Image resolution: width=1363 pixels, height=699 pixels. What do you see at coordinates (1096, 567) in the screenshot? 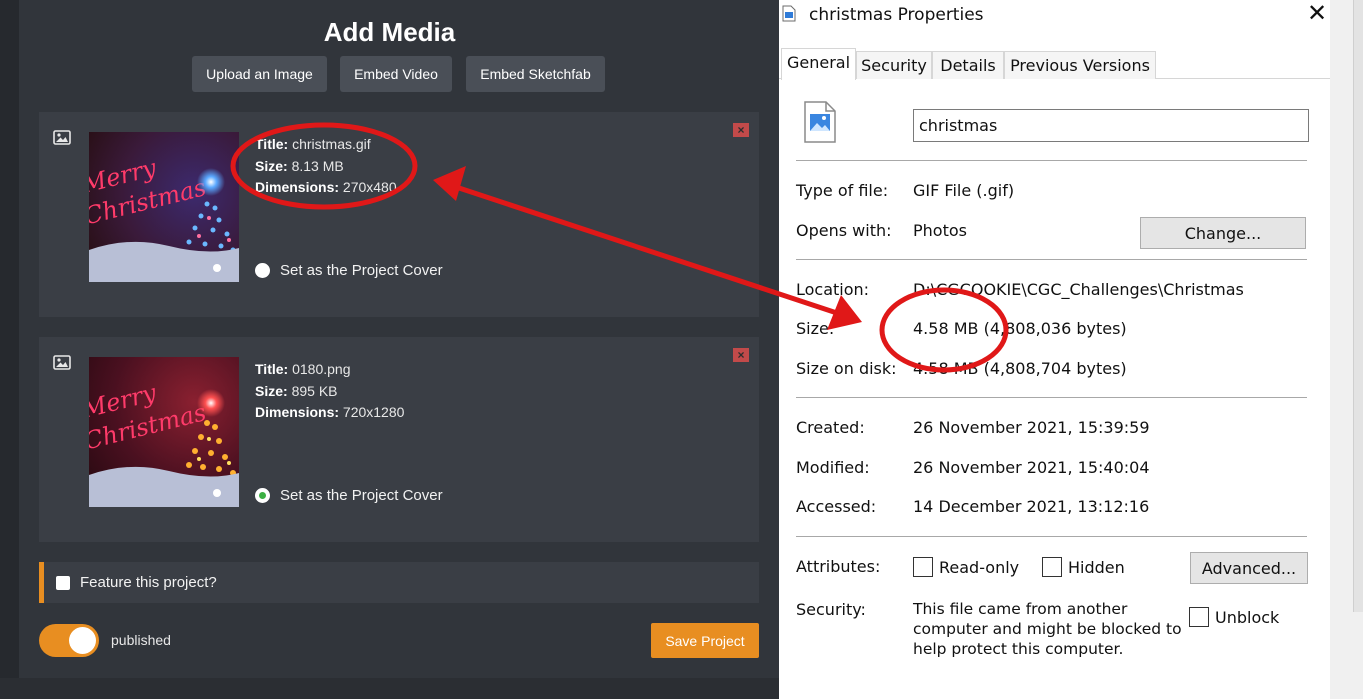
I see `hidden-label: Hidden` at bounding box center [1096, 567].